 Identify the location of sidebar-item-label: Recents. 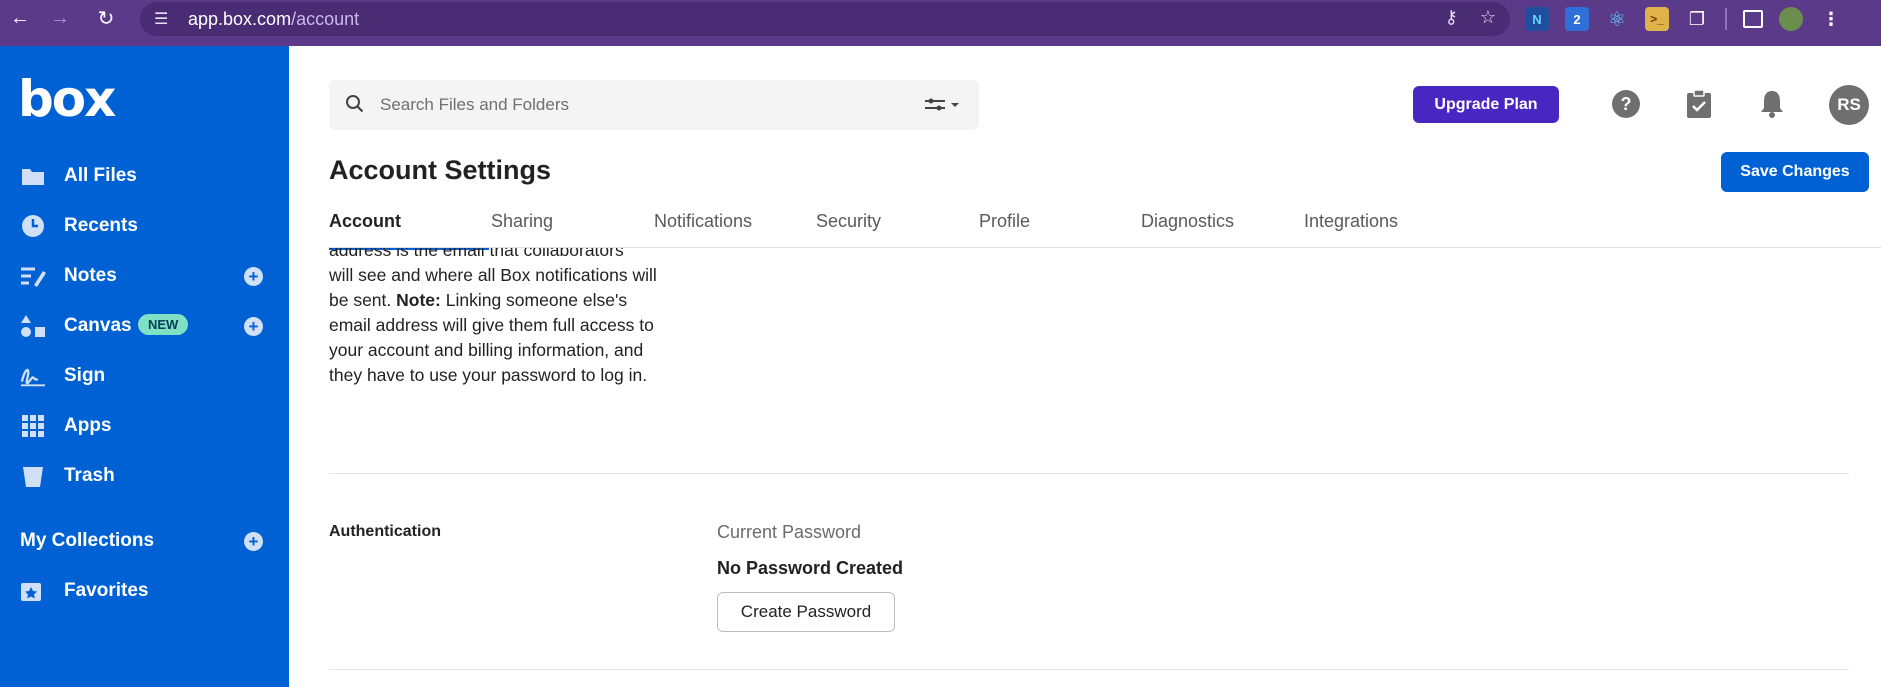
(101, 225).